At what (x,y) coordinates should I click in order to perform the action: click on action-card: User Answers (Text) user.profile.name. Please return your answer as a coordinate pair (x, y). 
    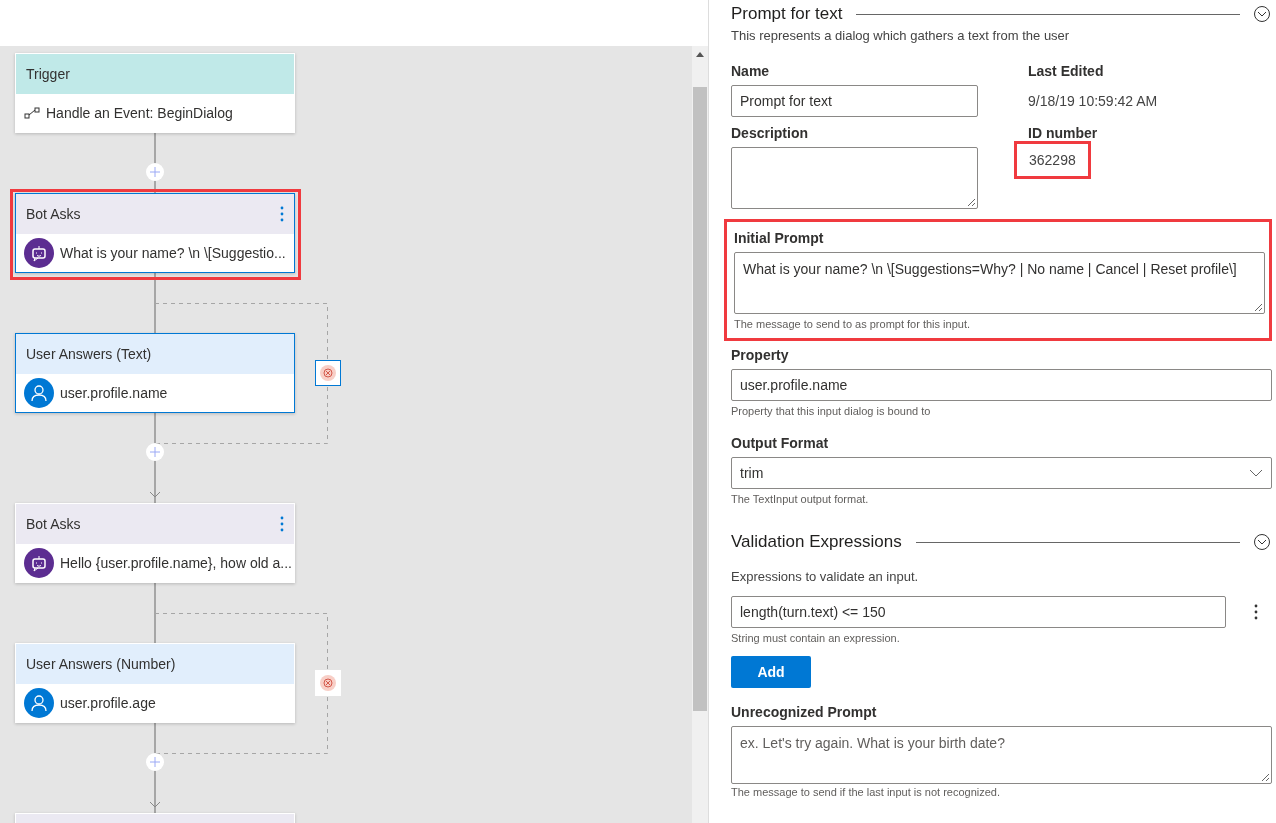
    Looking at the image, I should click on (155, 373).